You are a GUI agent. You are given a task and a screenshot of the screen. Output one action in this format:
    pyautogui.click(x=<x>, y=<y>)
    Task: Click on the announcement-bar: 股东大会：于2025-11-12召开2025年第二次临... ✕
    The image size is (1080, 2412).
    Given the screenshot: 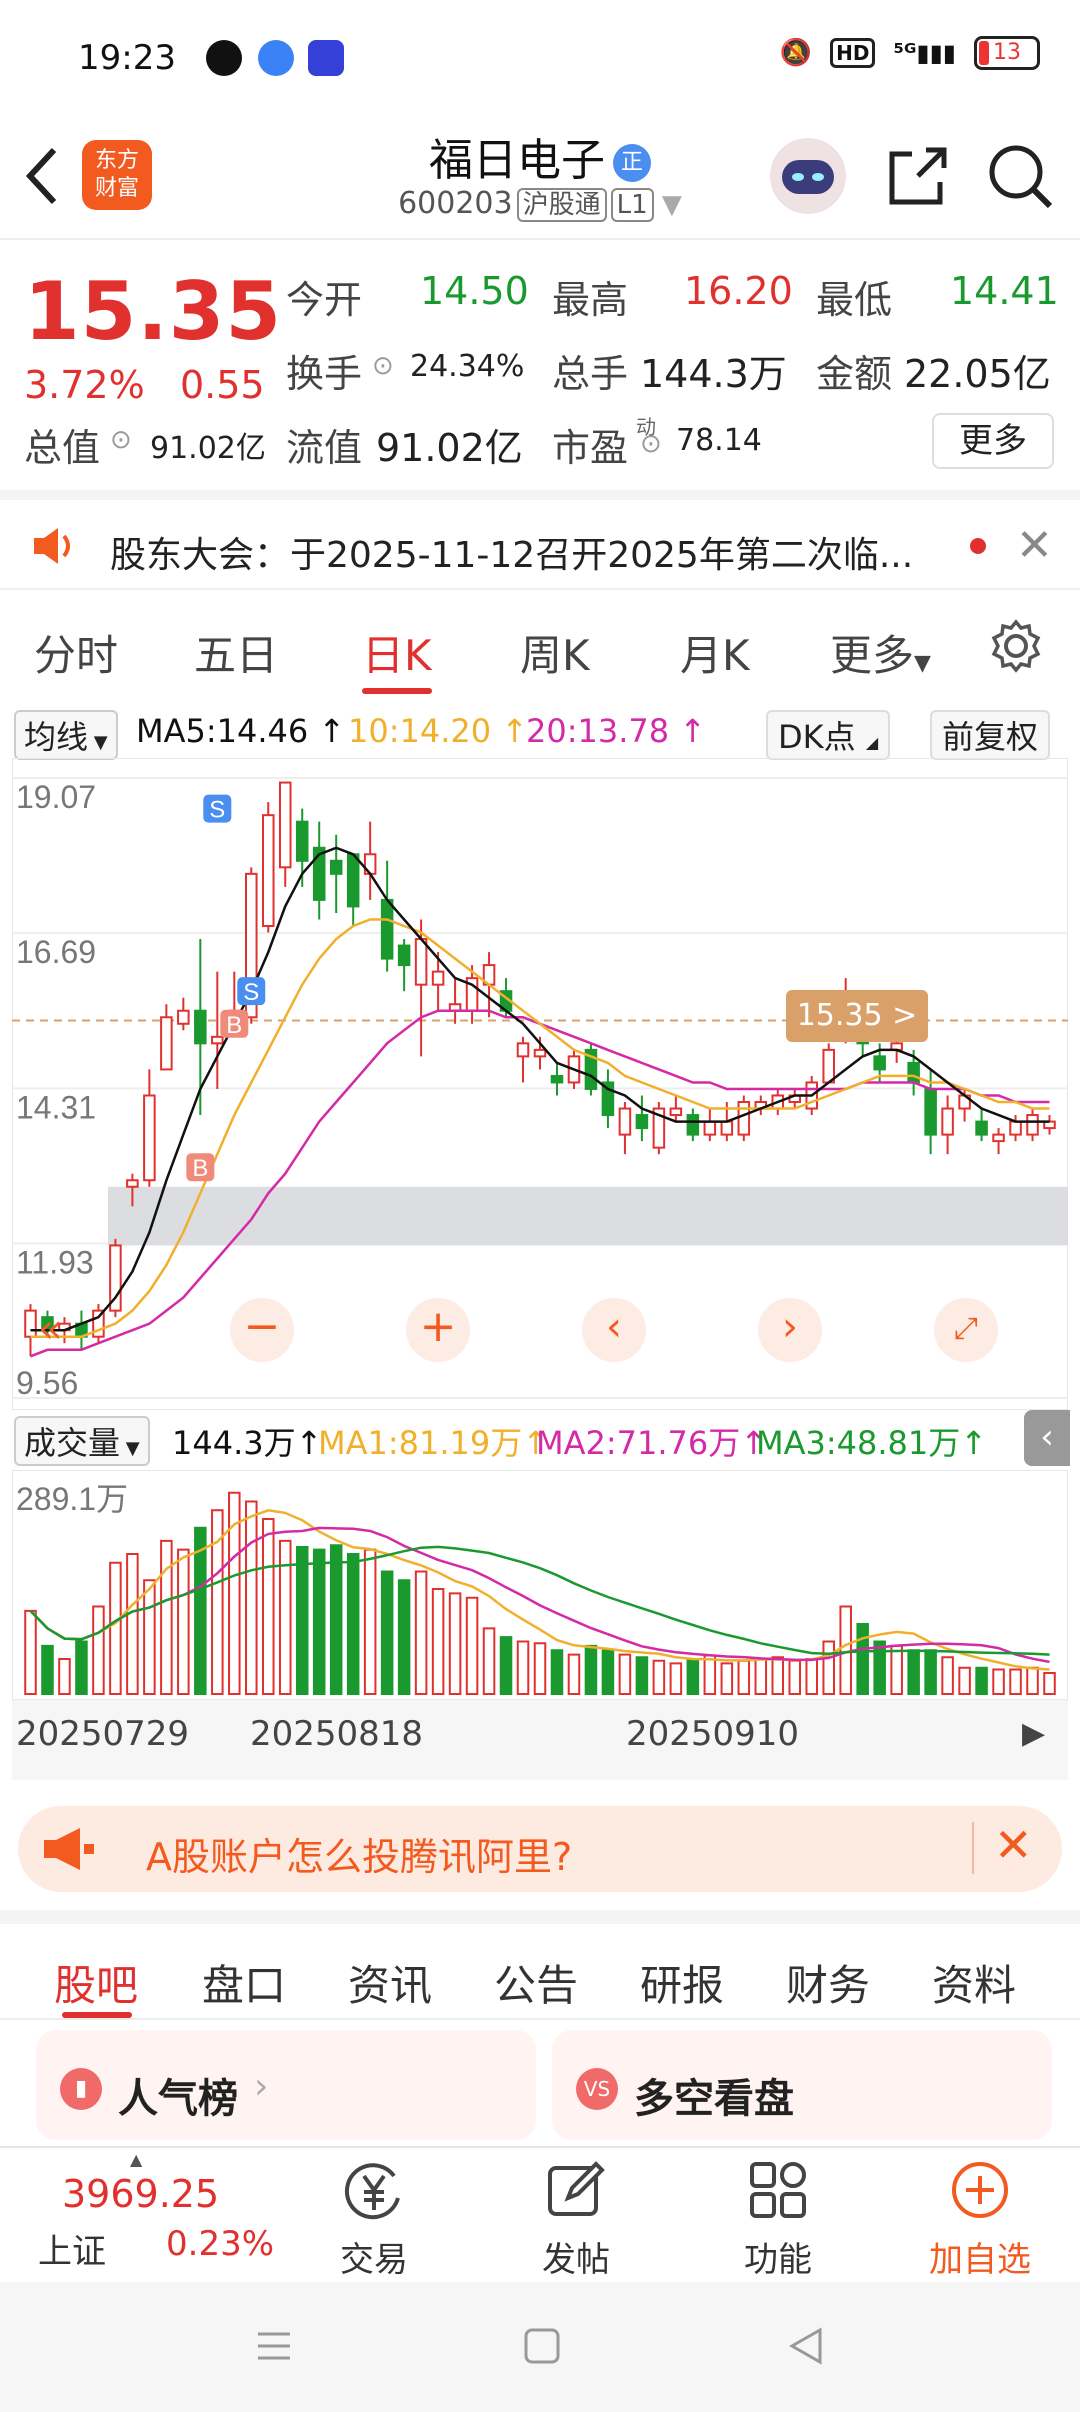 What is the action you would take?
    pyautogui.click(x=540, y=540)
    